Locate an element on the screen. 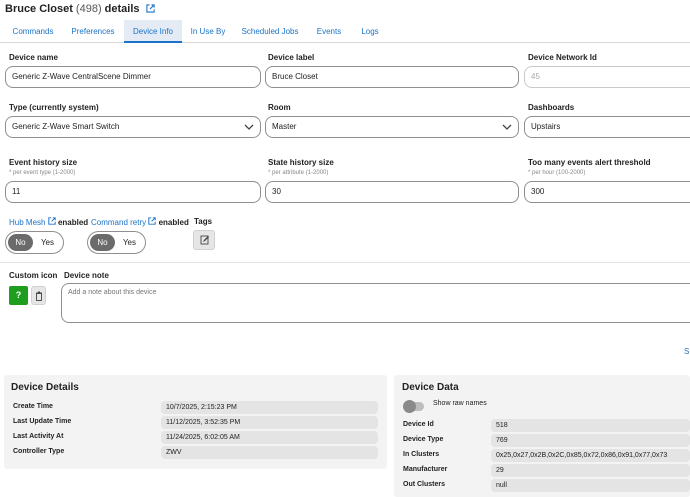 This screenshot has width=690, height=497. last-update-time-label: Last Update Time is located at coordinates (42, 421).